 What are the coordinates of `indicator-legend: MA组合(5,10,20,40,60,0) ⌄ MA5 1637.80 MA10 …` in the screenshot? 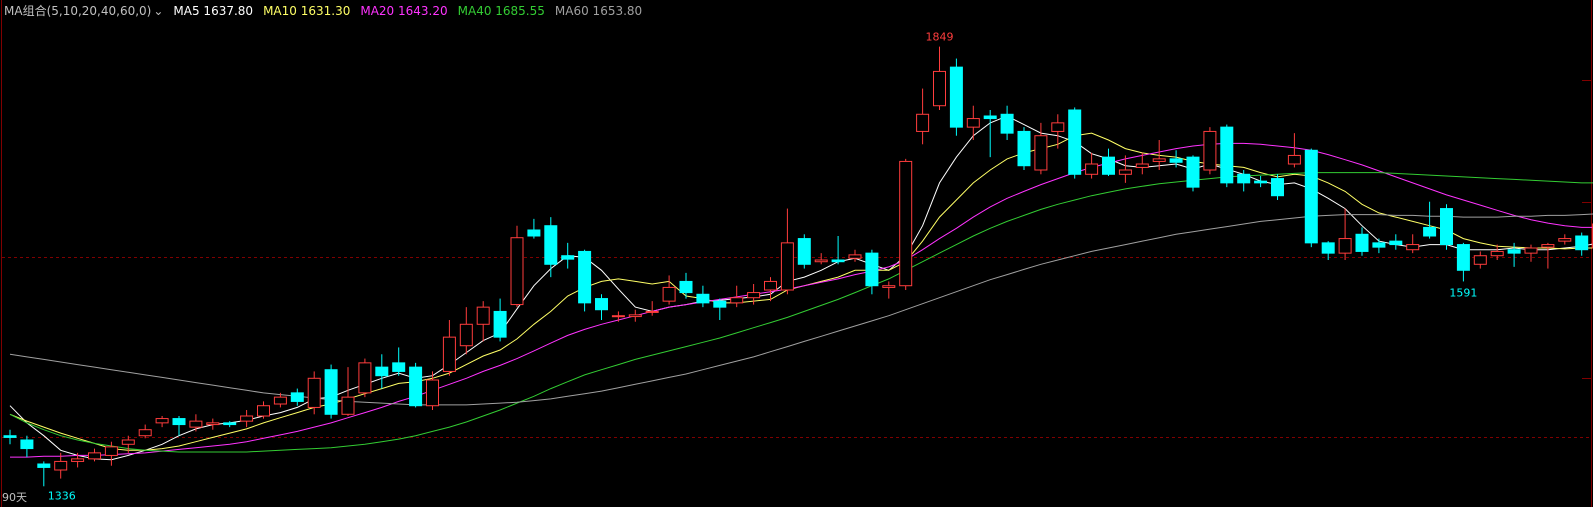 It's located at (323, 11).